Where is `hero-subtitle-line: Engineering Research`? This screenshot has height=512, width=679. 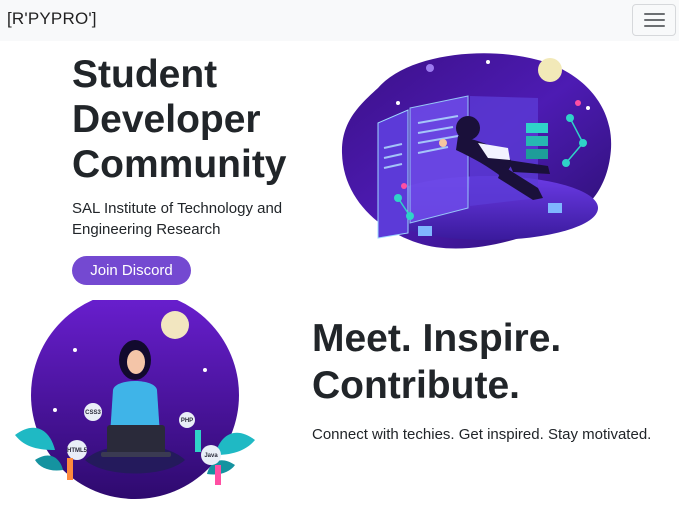 hero-subtitle-line: Engineering Research is located at coordinates (146, 229).